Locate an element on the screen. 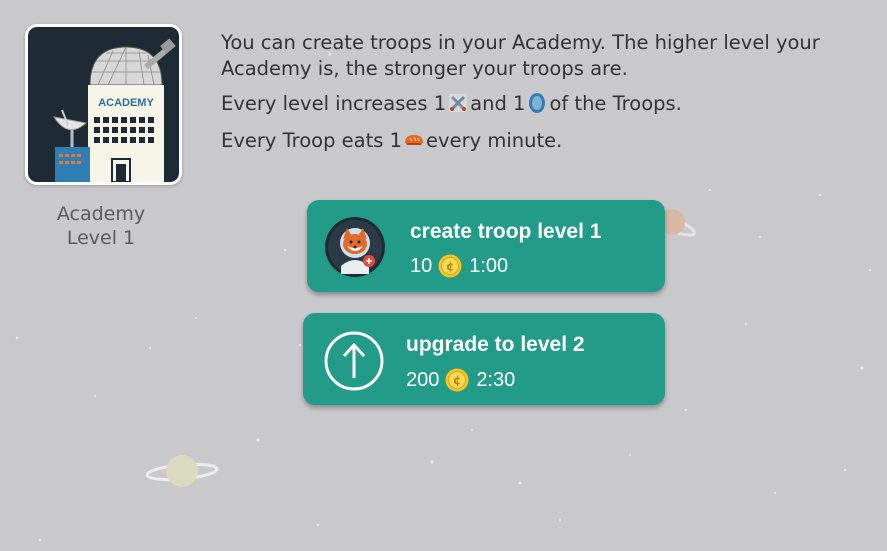  shield-icon is located at coordinates (537, 103).